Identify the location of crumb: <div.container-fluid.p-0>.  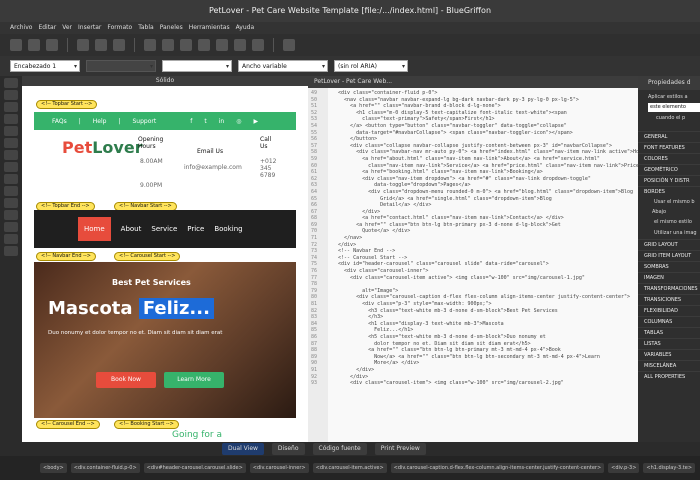
(105, 468).